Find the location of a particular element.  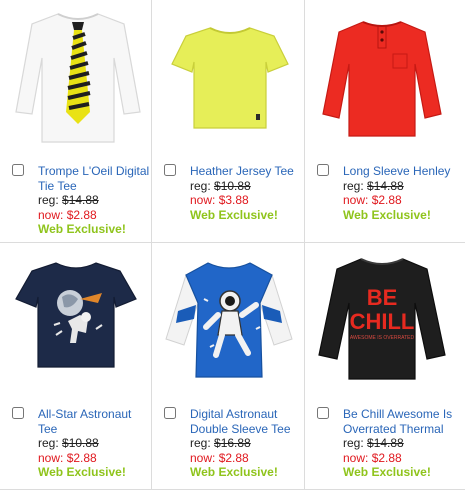

product-name-link: Long Sleeve Henley is located at coordinates (400, 171).